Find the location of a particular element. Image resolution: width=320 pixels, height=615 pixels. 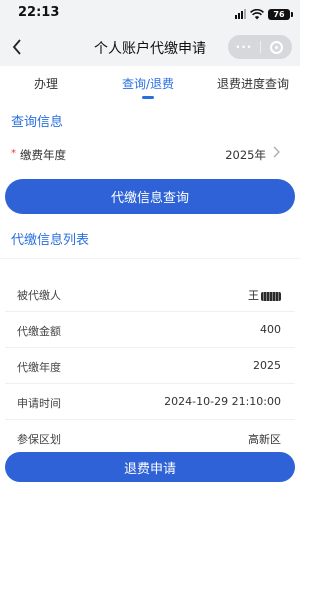

close-button is located at coordinates (276, 47).